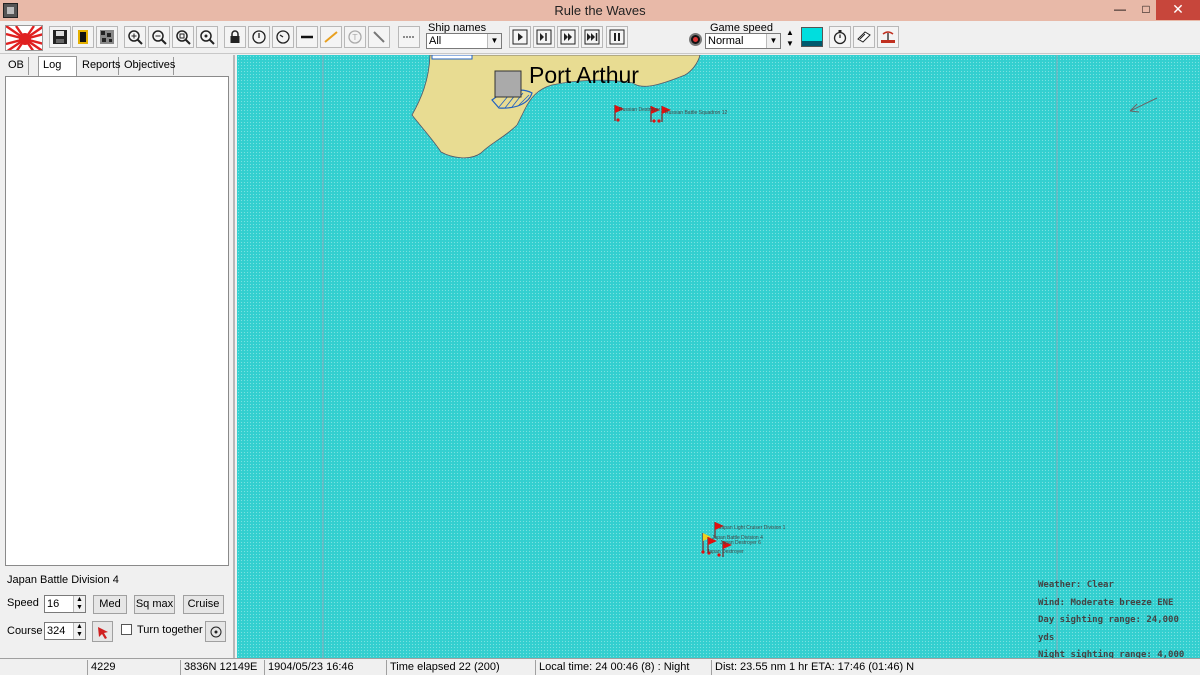 This screenshot has width=1200, height=675. What do you see at coordinates (207, 37) in the screenshot?
I see `zoom-reset-icon` at bounding box center [207, 37].